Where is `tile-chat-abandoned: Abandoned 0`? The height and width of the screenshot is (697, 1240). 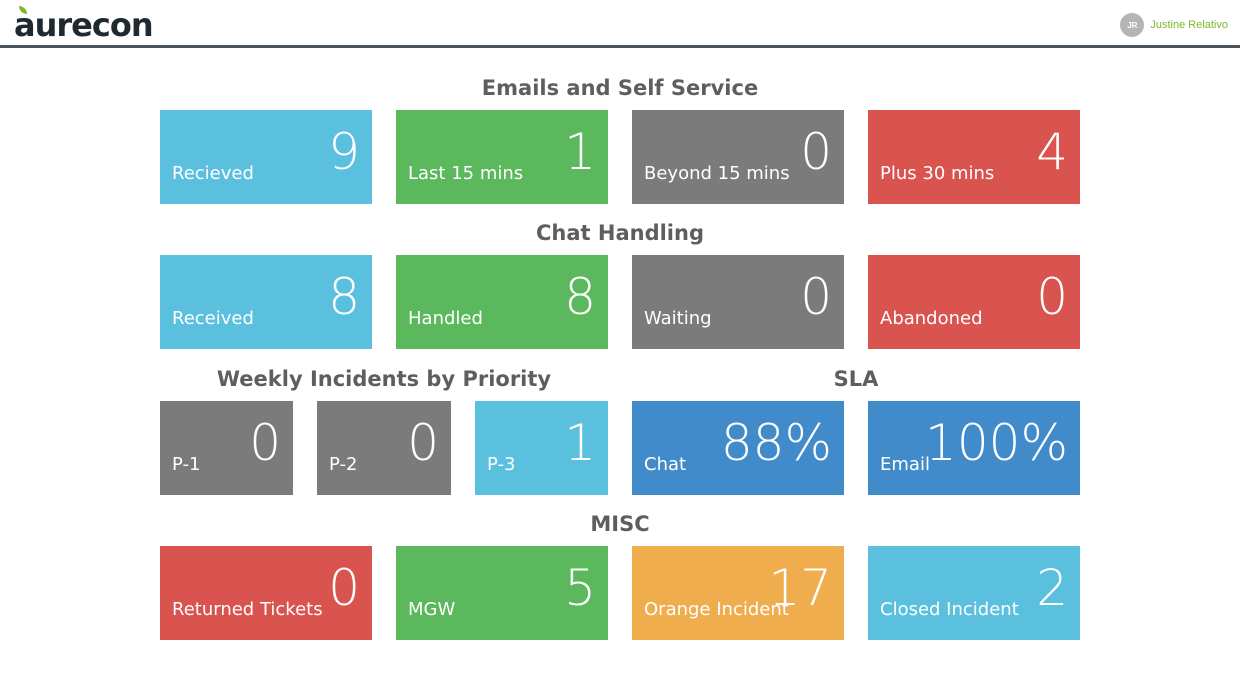 tile-chat-abandoned: Abandoned 0 is located at coordinates (974, 302).